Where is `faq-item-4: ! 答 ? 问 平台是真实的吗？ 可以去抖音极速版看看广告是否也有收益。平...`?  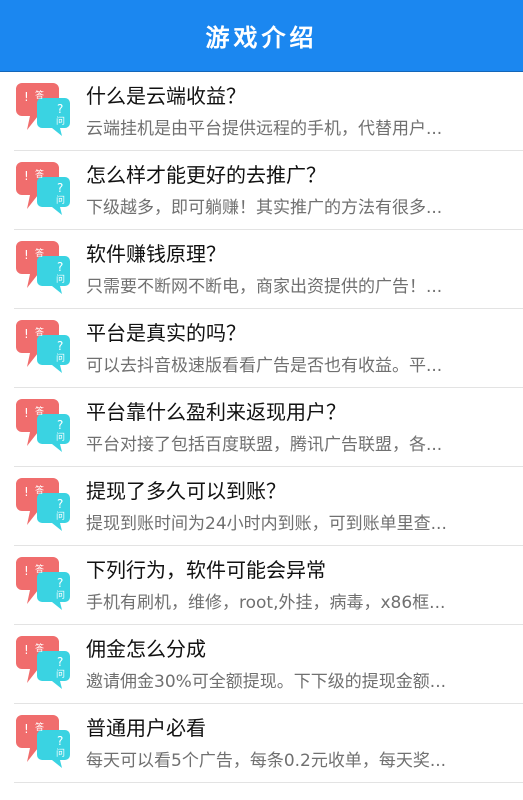
faq-item-4: ! 答 ? 问 平台是真实的吗？ 可以去抖音极速版看看广告是否也有收益。平... is located at coordinates (268, 348).